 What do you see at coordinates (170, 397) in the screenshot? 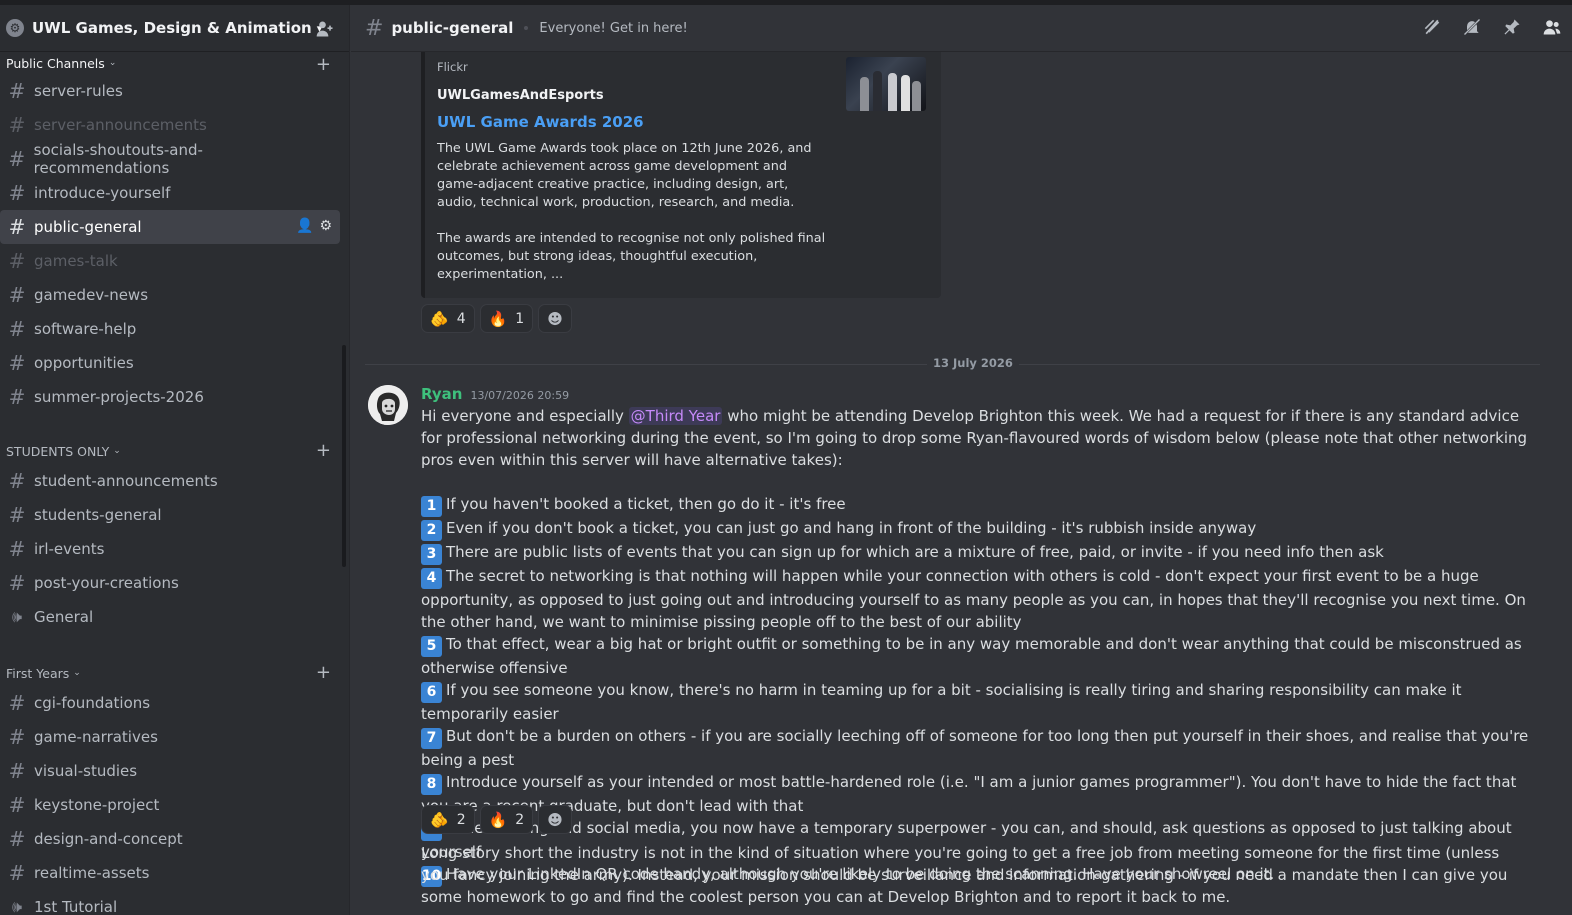
I see `sidebar-channel: # summer-projects-2026` at bounding box center [170, 397].